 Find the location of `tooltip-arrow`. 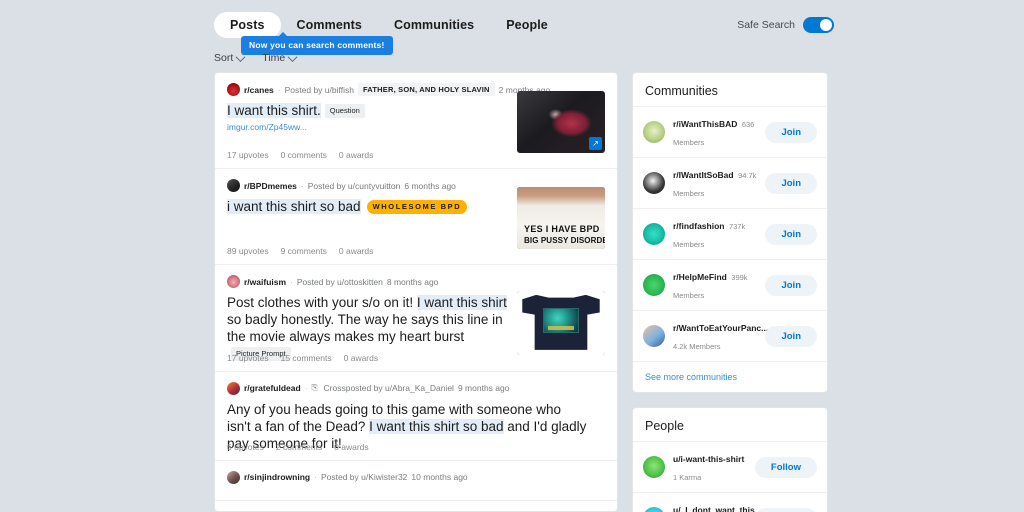

tooltip-arrow is located at coordinates (283, 34).